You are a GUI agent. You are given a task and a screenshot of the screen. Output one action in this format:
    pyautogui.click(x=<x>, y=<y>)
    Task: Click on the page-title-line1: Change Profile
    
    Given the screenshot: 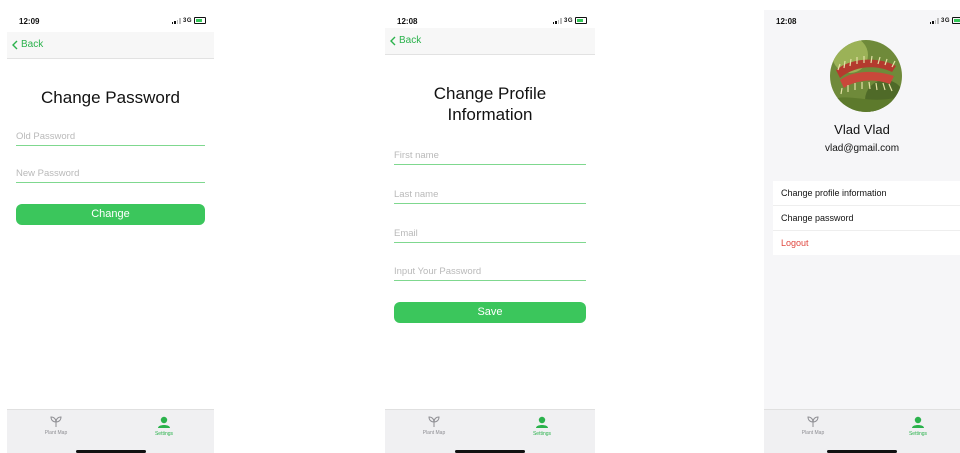 What is the action you would take?
    pyautogui.click(x=490, y=93)
    